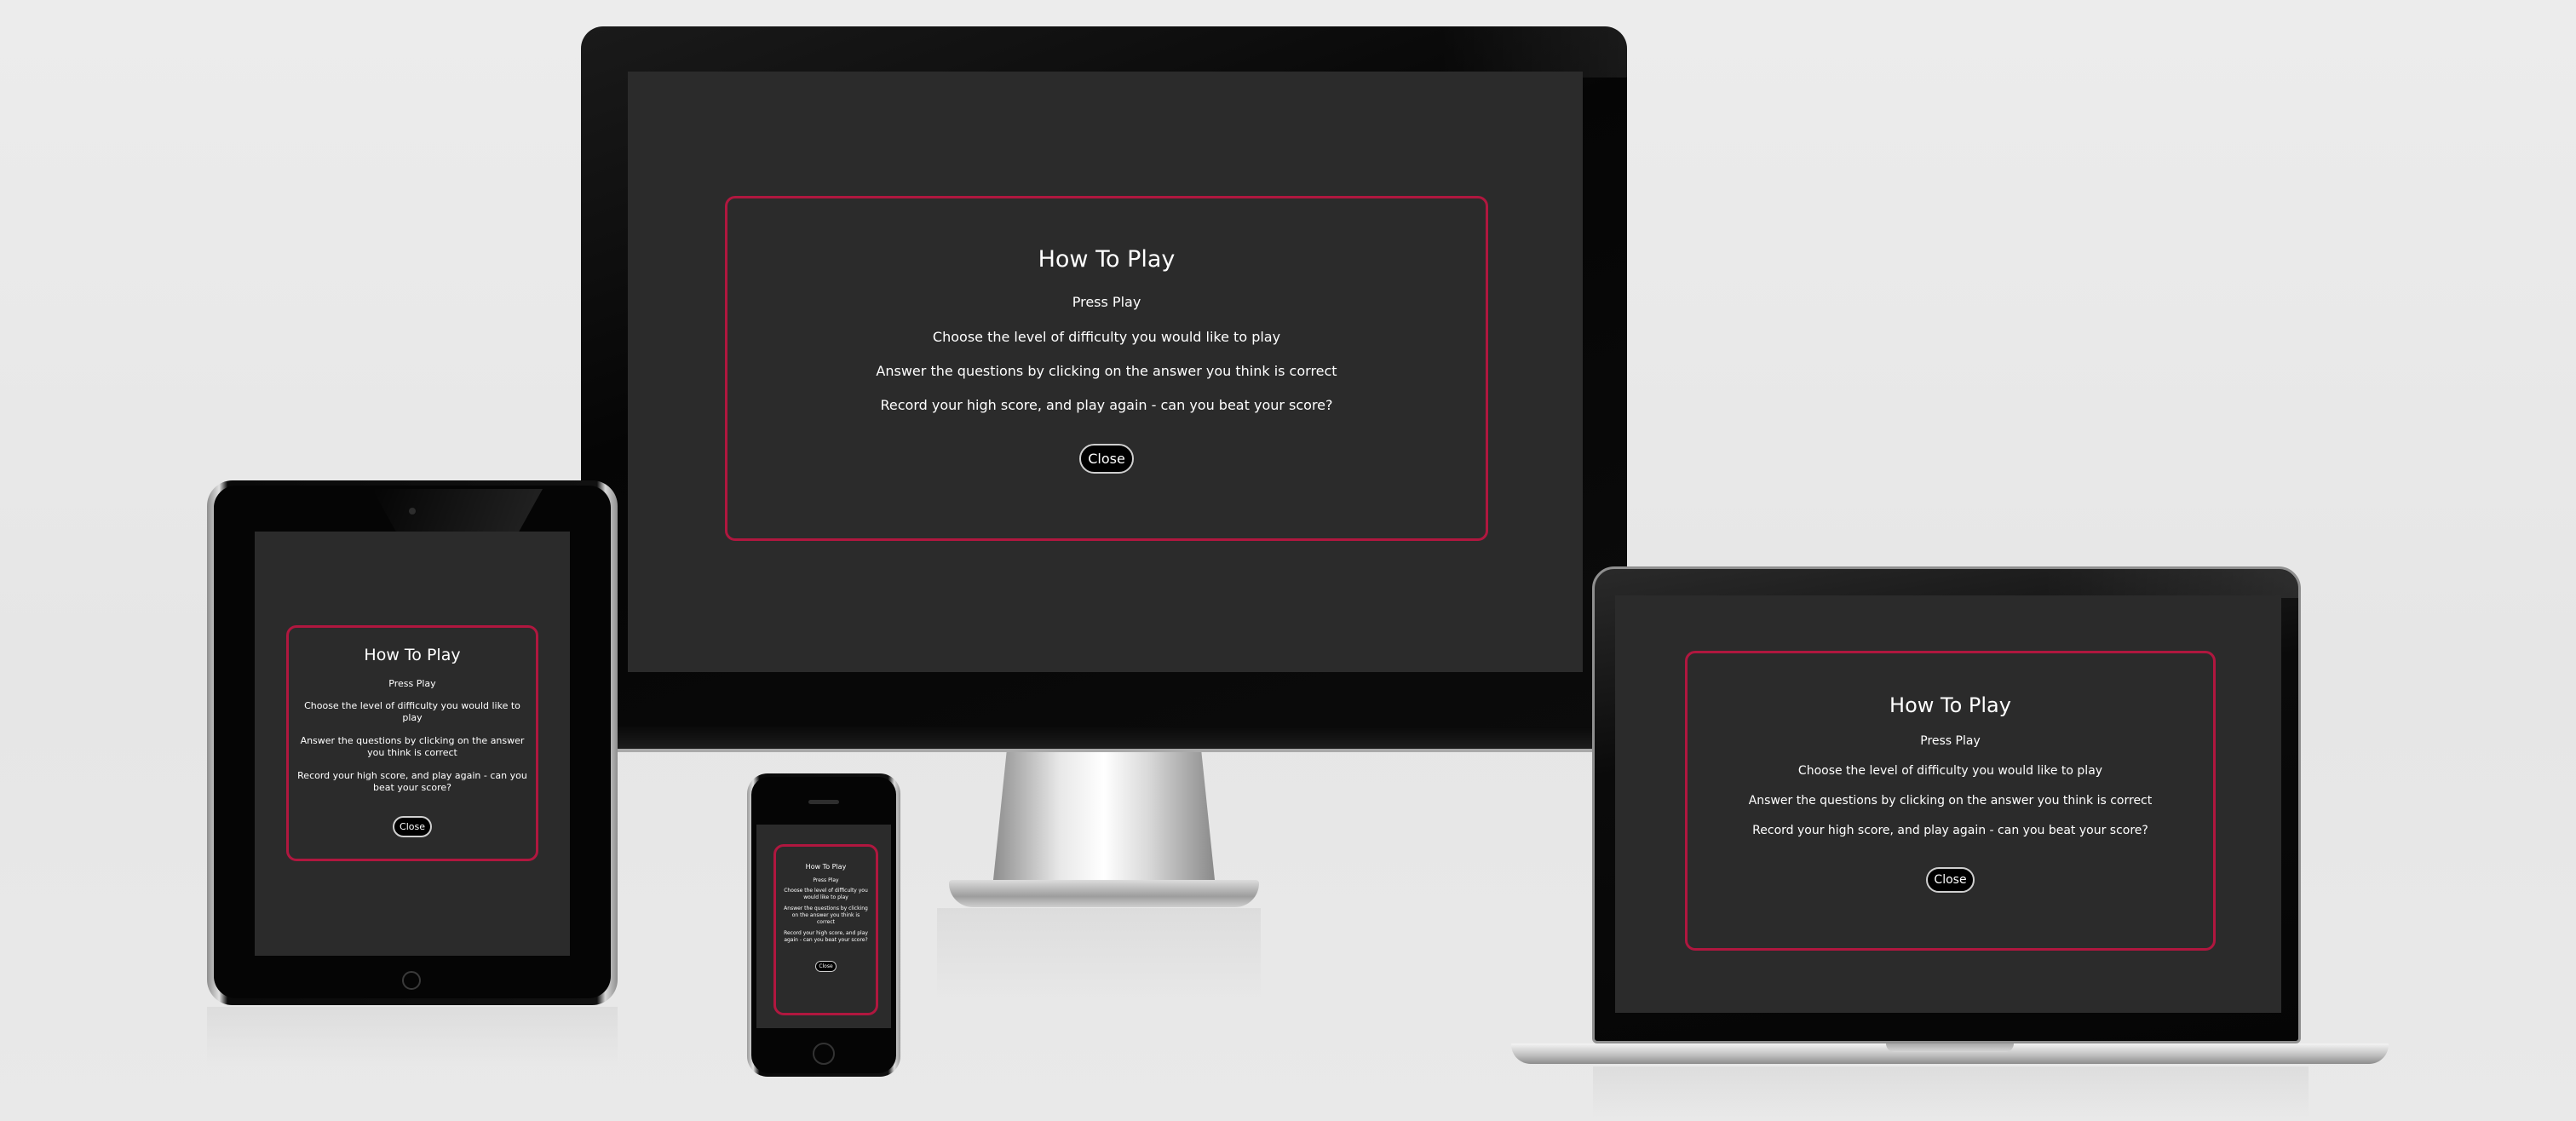 The width and height of the screenshot is (2576, 1121). What do you see at coordinates (413, 1036) in the screenshot?
I see `tablet-reflection` at bounding box center [413, 1036].